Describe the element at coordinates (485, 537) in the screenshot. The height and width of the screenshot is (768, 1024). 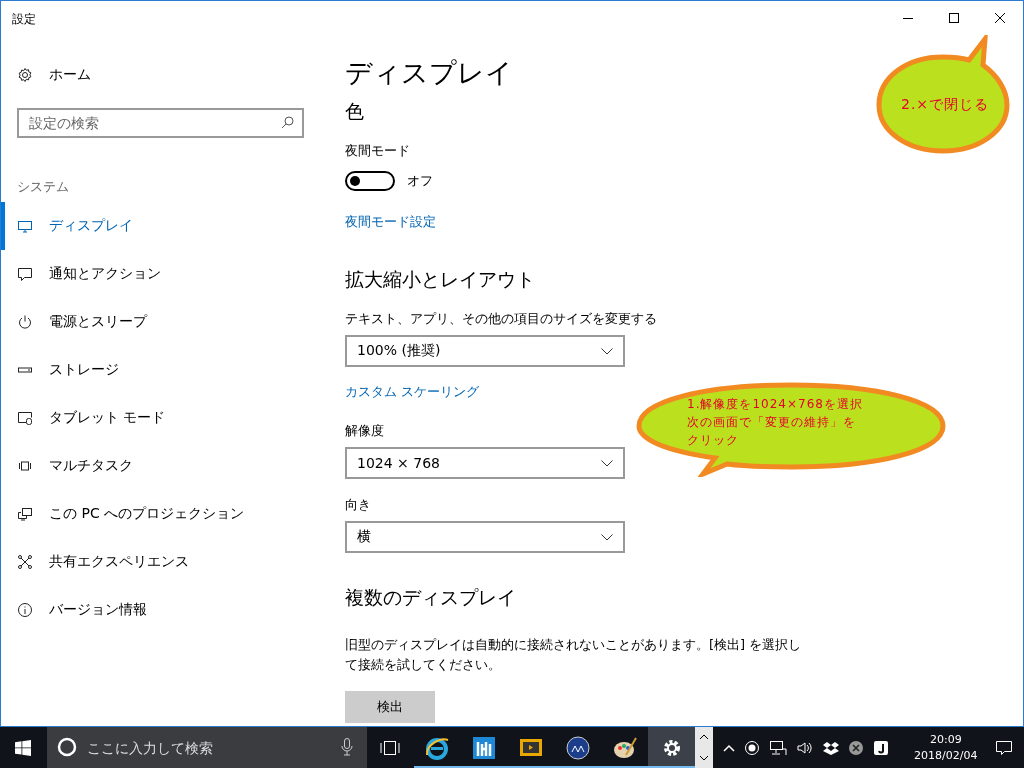
I see `dropdown: 横` at that location.